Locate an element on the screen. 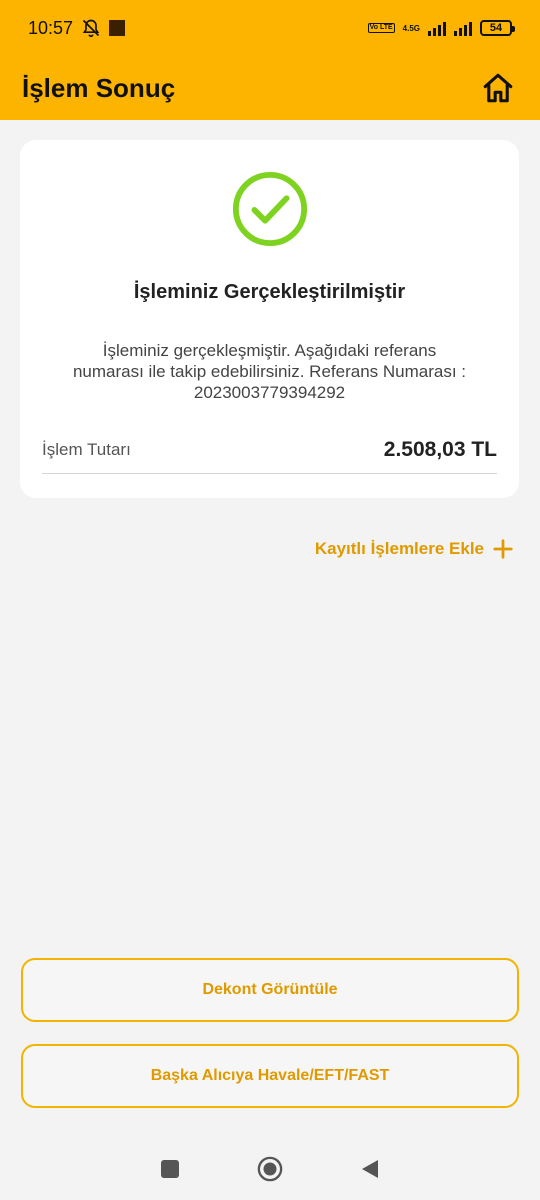  view-receipt-button: Dekont Görüntüle is located at coordinates (270, 990).